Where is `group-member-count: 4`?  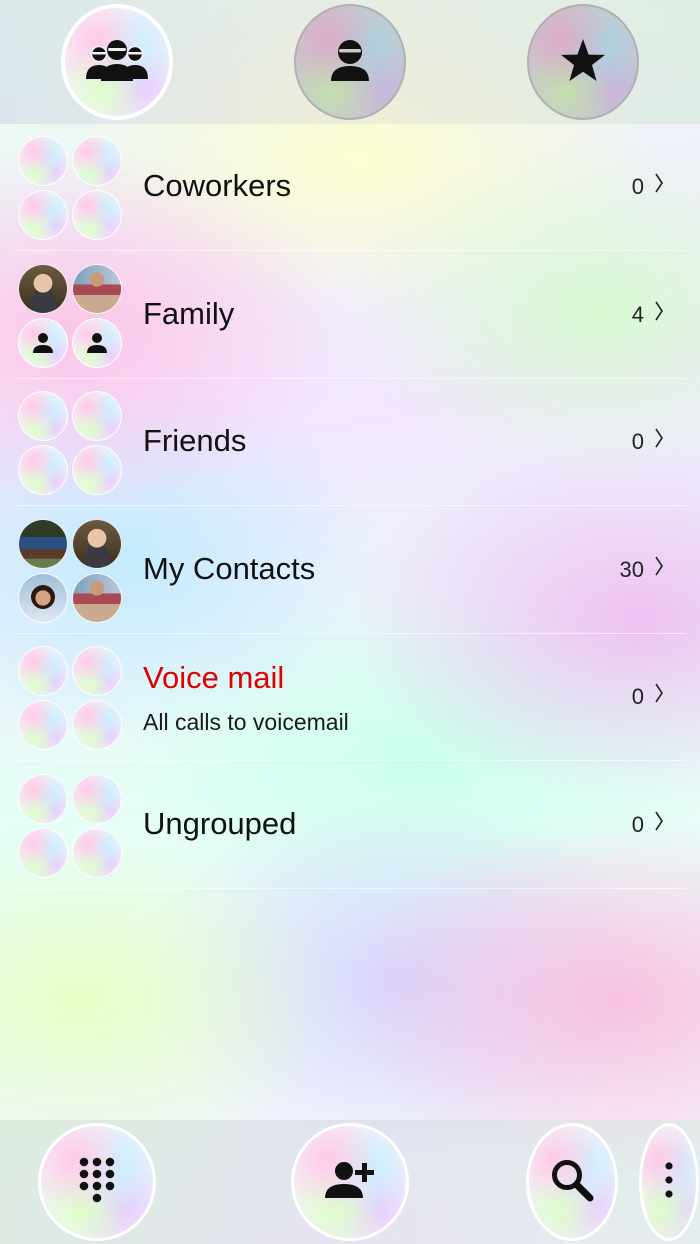
group-member-count: 4 is located at coordinates (637, 314).